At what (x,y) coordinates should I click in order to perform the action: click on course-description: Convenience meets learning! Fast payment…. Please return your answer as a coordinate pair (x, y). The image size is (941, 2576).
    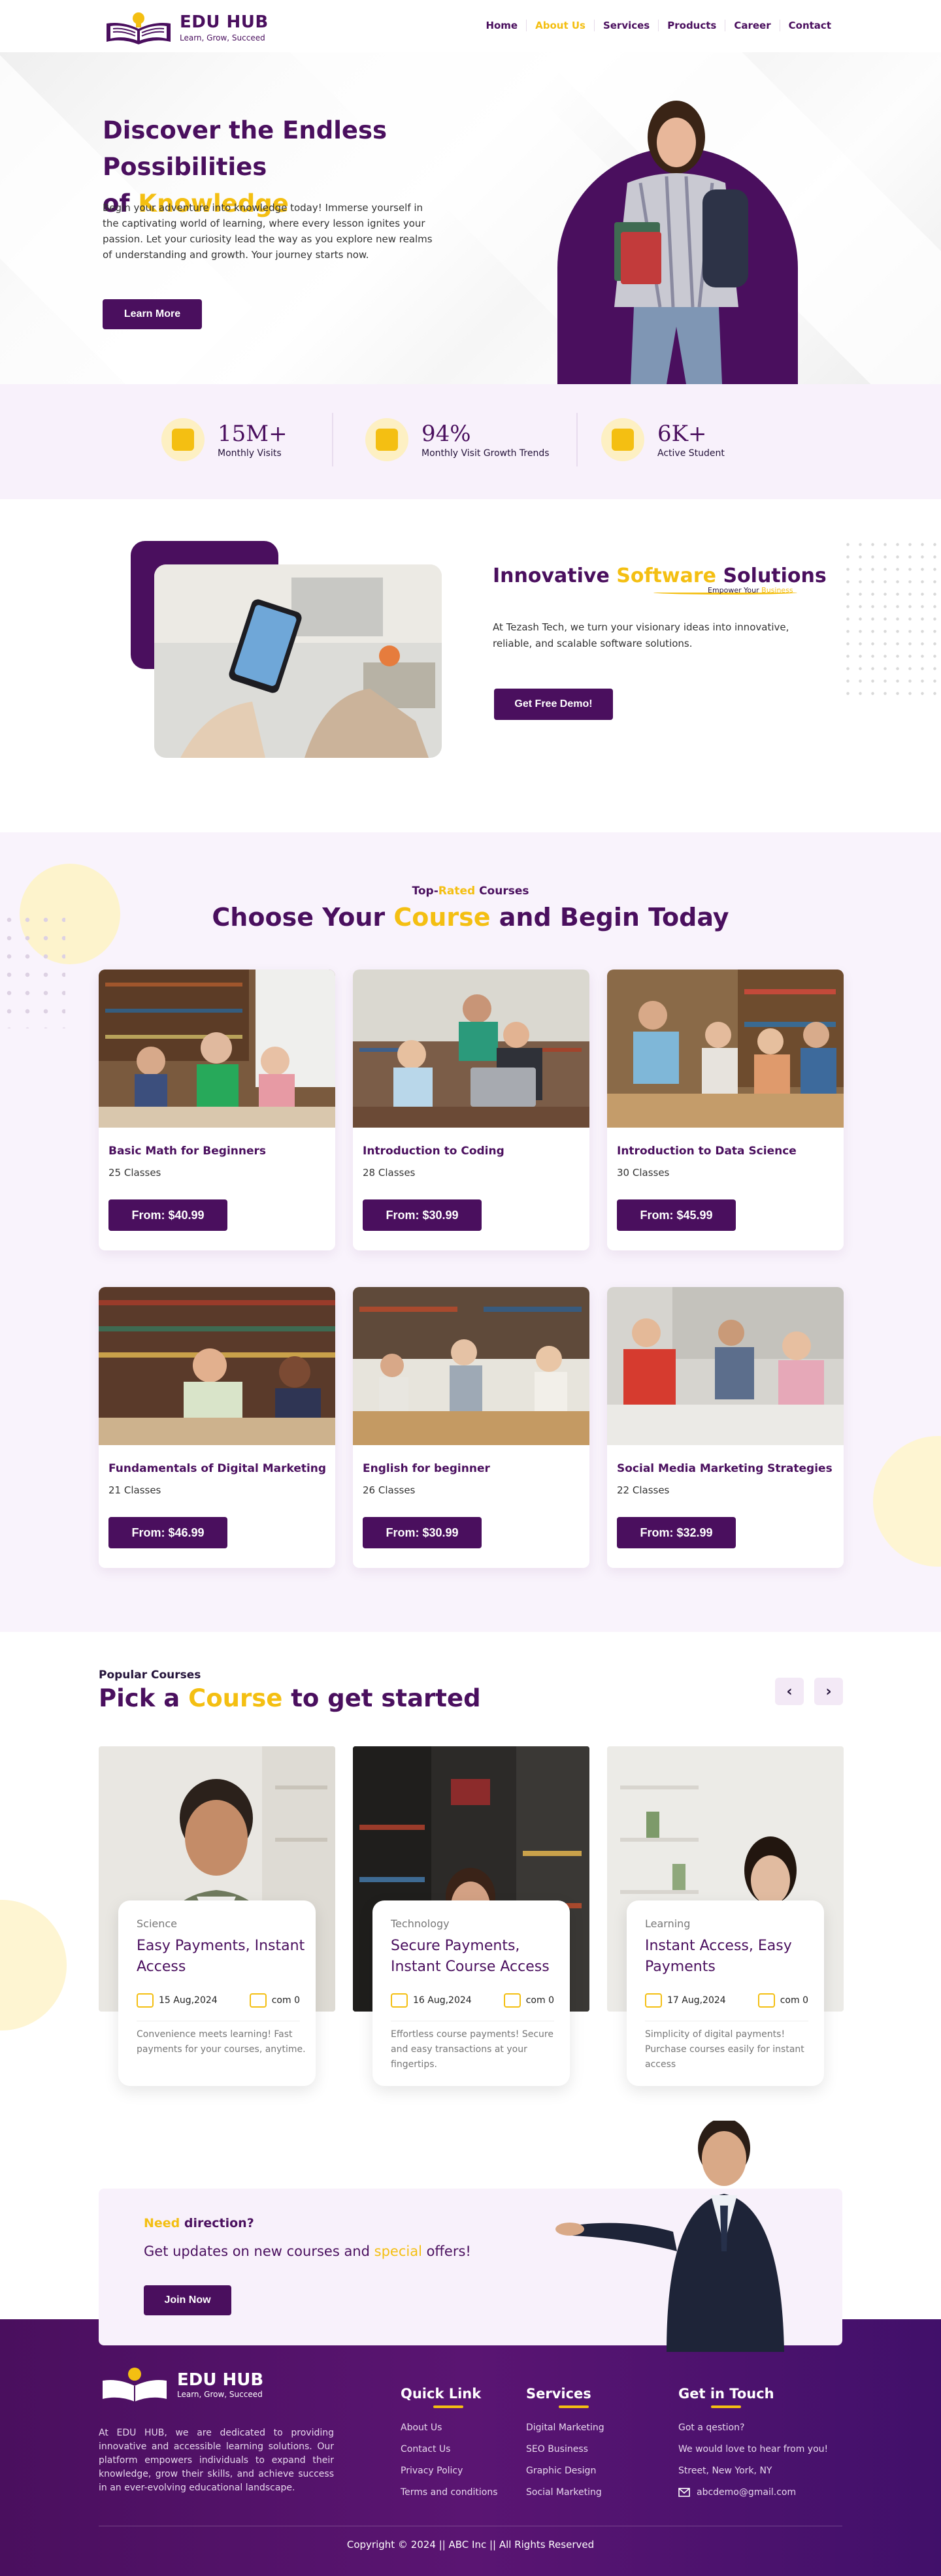
    Looking at the image, I should click on (221, 2042).